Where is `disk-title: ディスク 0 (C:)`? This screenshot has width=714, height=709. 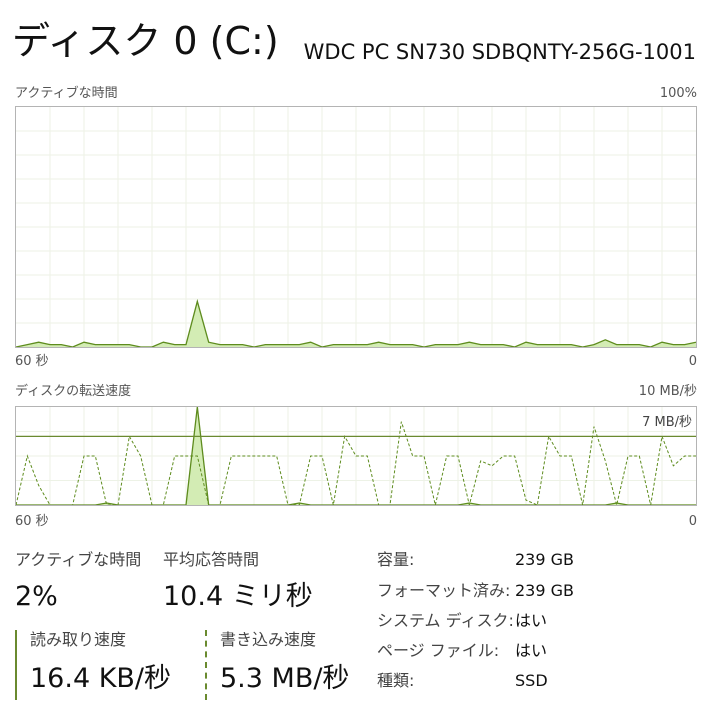
disk-title: ディスク 0 (C:) is located at coordinates (145, 41).